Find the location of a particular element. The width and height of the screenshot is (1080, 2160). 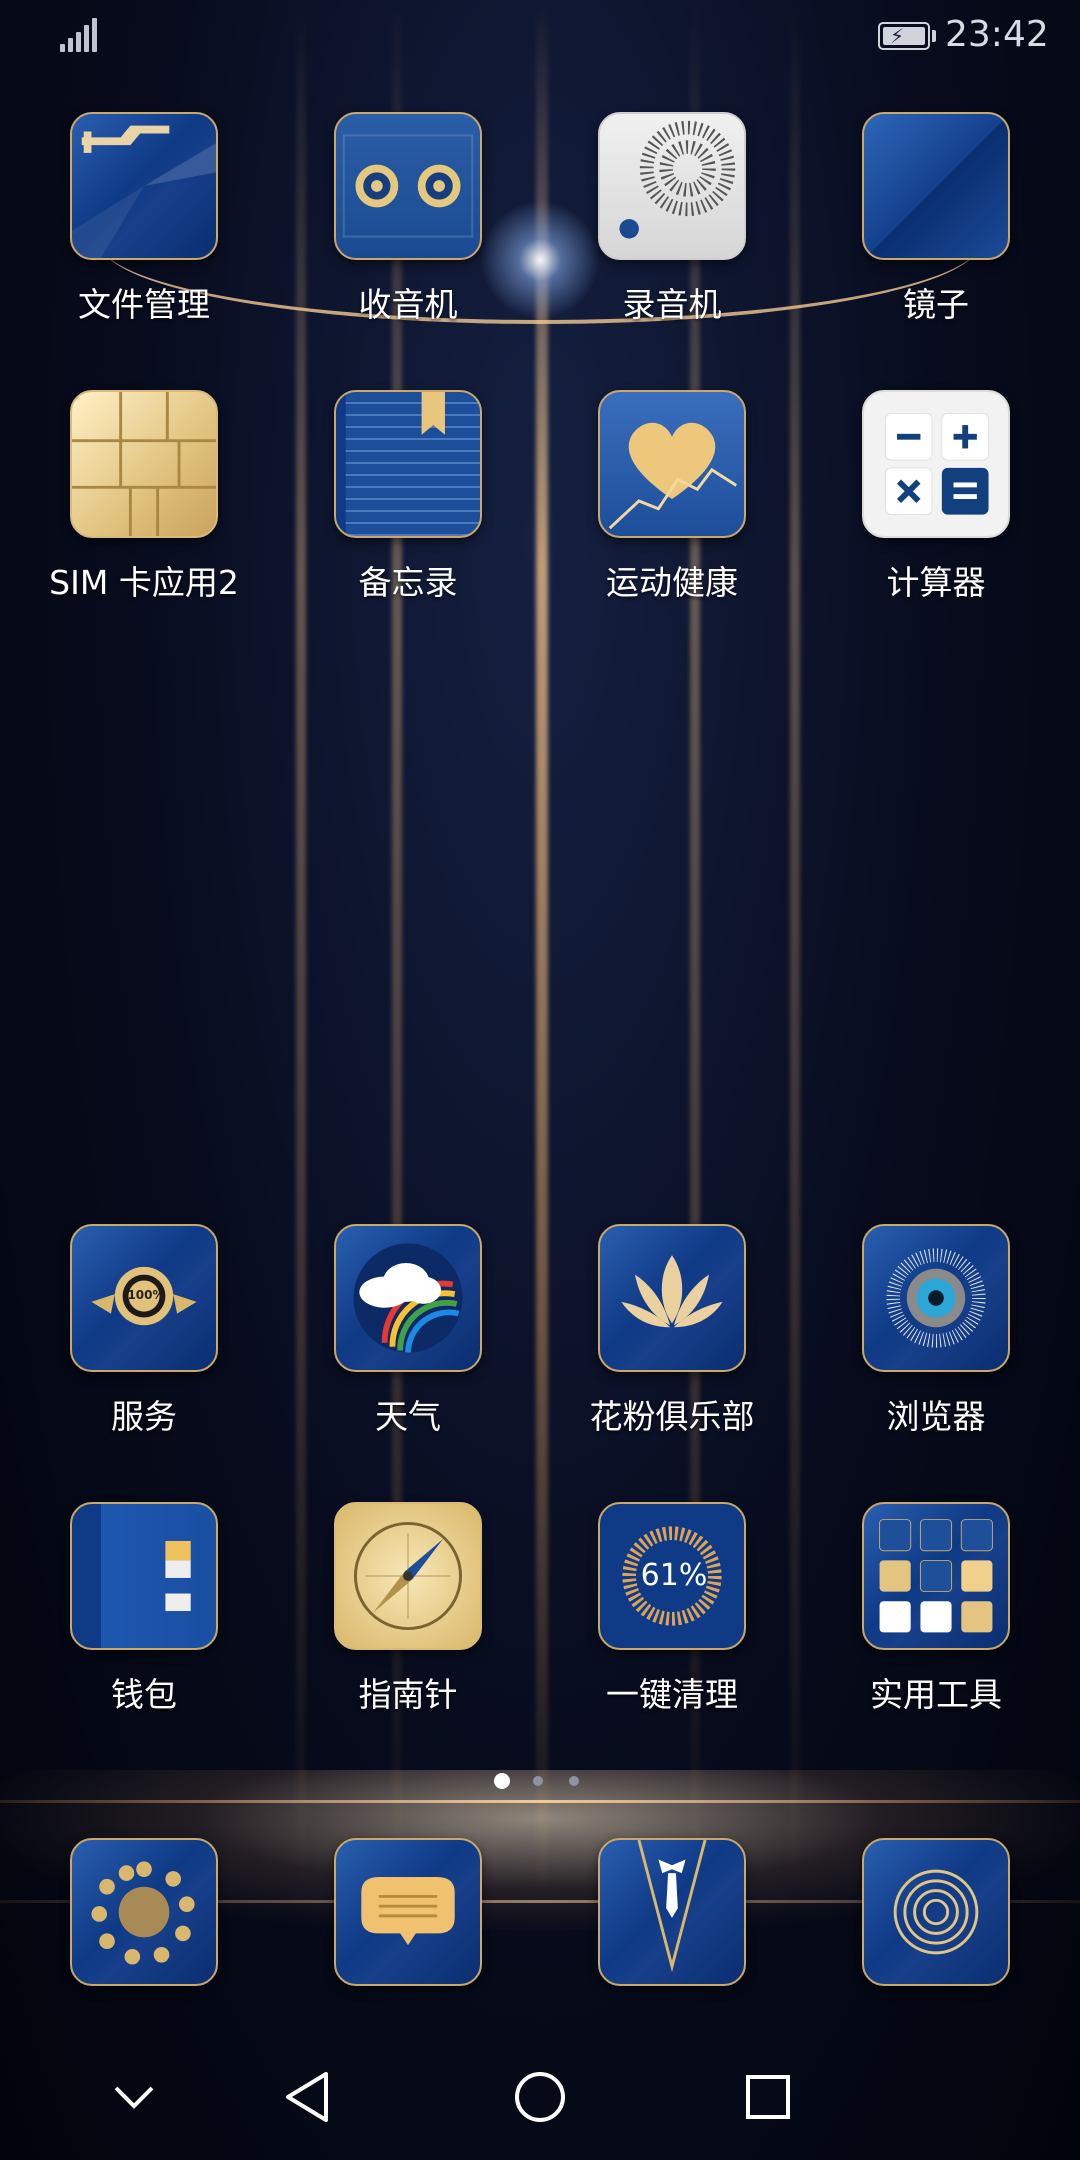

battery-charging-icon: ⚡ is located at coordinates (904, 36).